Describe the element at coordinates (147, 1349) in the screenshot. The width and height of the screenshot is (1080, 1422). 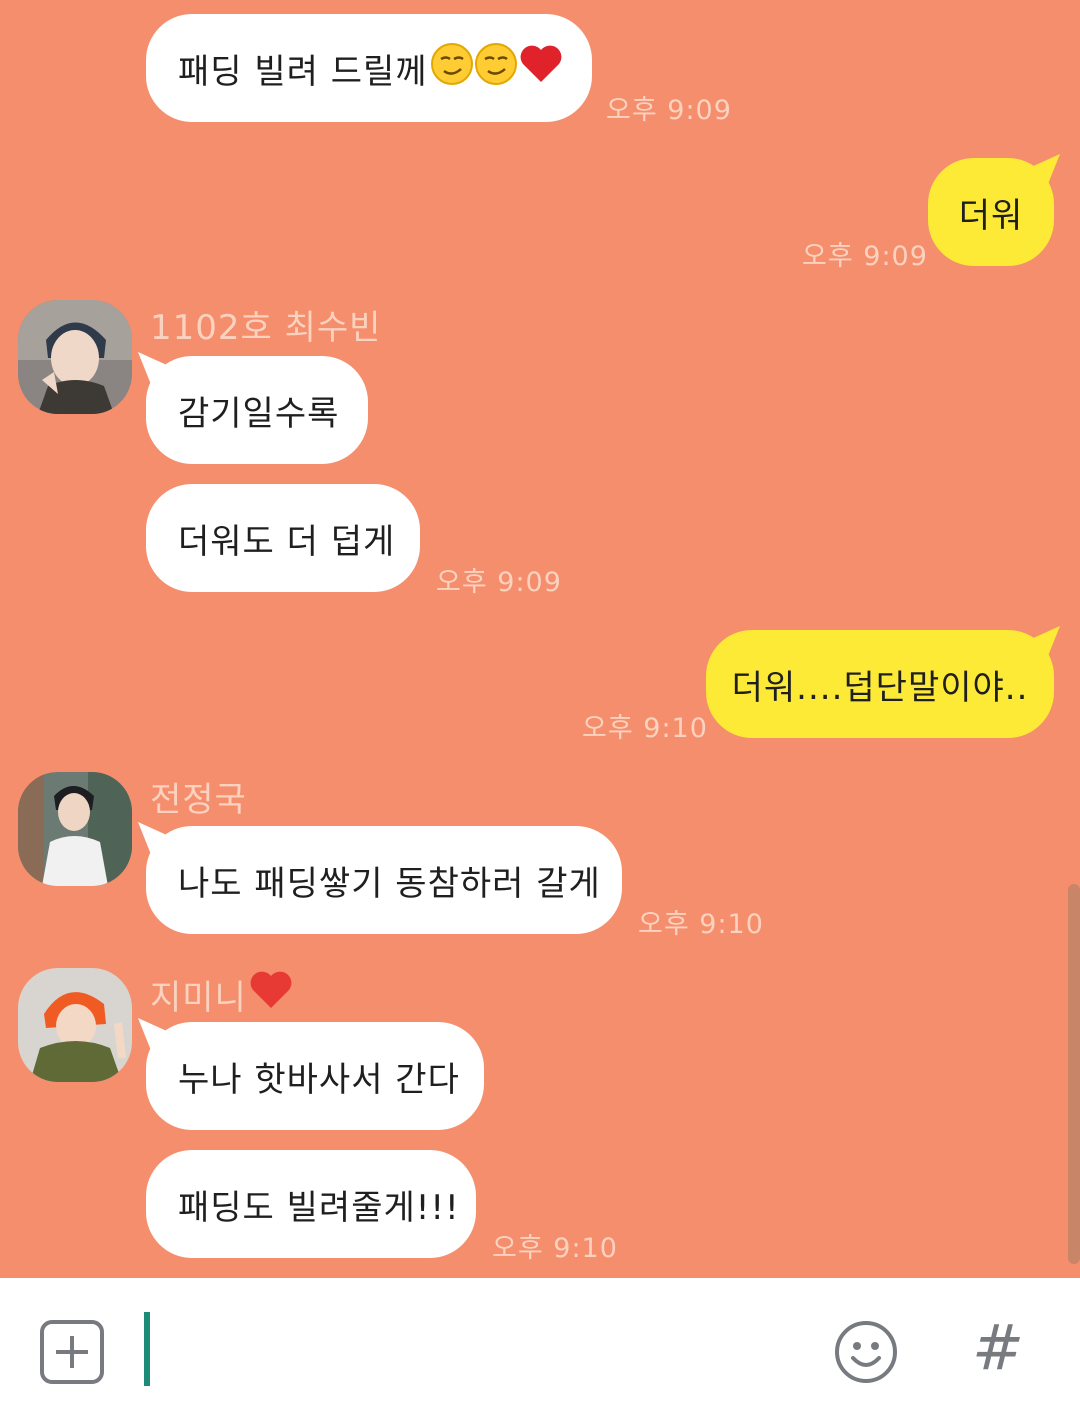
I see `text-cursor` at that location.